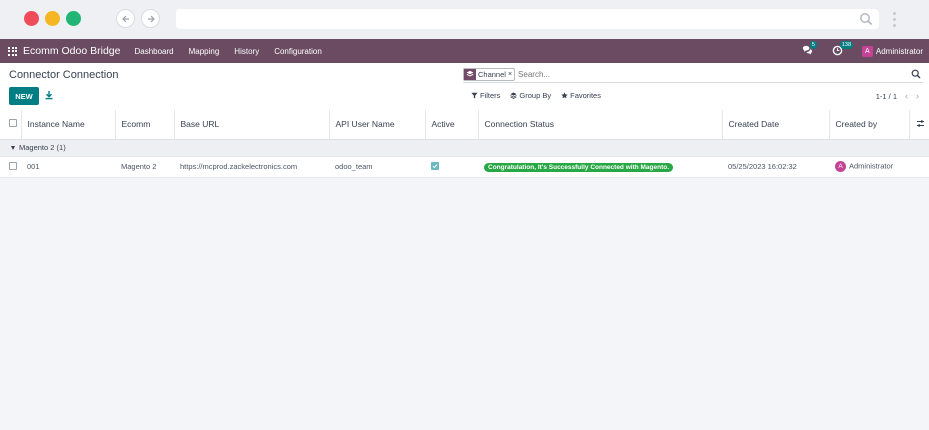 The image size is (929, 430). I want to click on column-created-date: Created Date, so click(775, 125).